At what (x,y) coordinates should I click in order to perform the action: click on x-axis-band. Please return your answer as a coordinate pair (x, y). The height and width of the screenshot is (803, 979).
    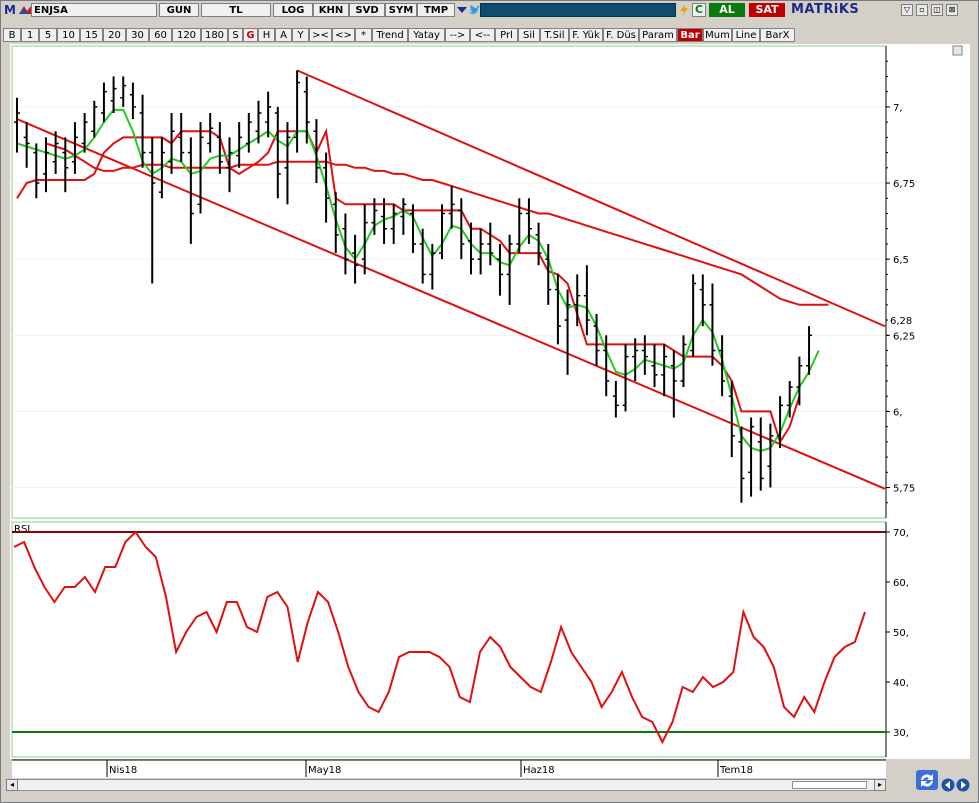
    Looking at the image, I should click on (449, 769).